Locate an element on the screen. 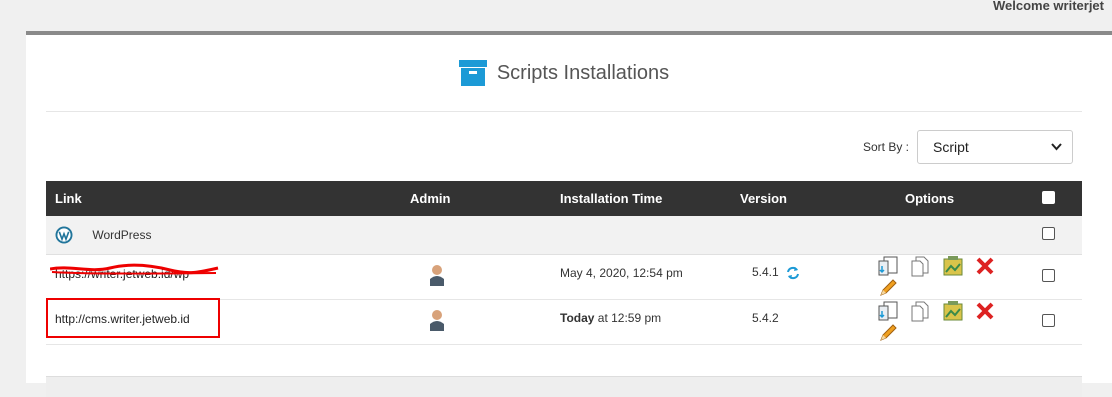 The width and height of the screenshot is (1112, 397). install-time-rest: at 12:59 pm is located at coordinates (628, 317).